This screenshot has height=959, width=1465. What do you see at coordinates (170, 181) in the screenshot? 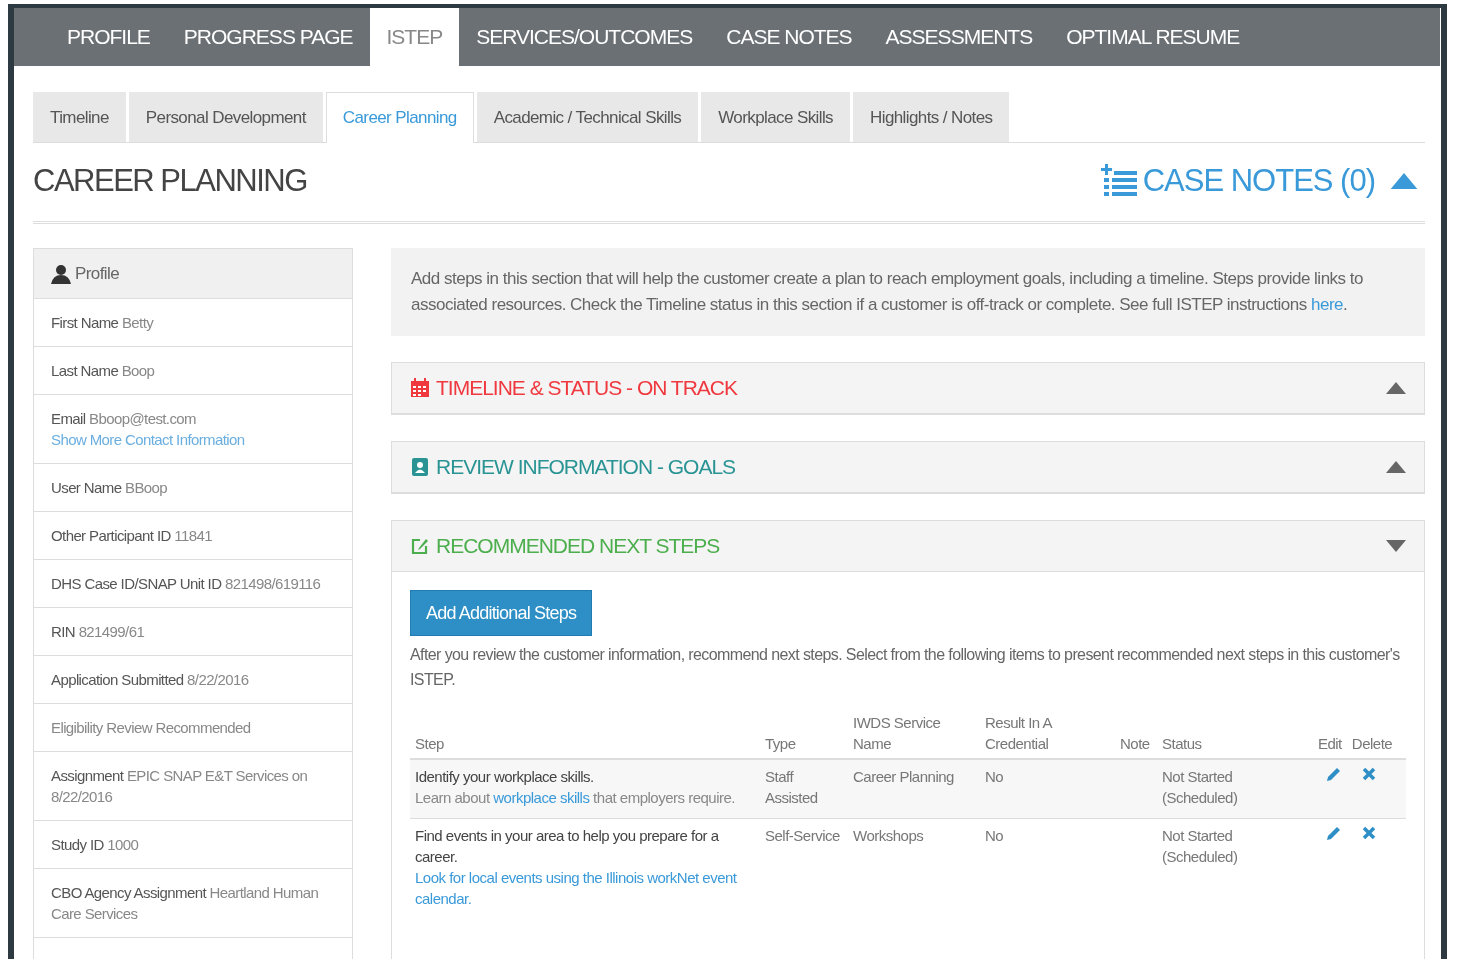
I see `page-title: CAREER PLANNING` at bounding box center [170, 181].